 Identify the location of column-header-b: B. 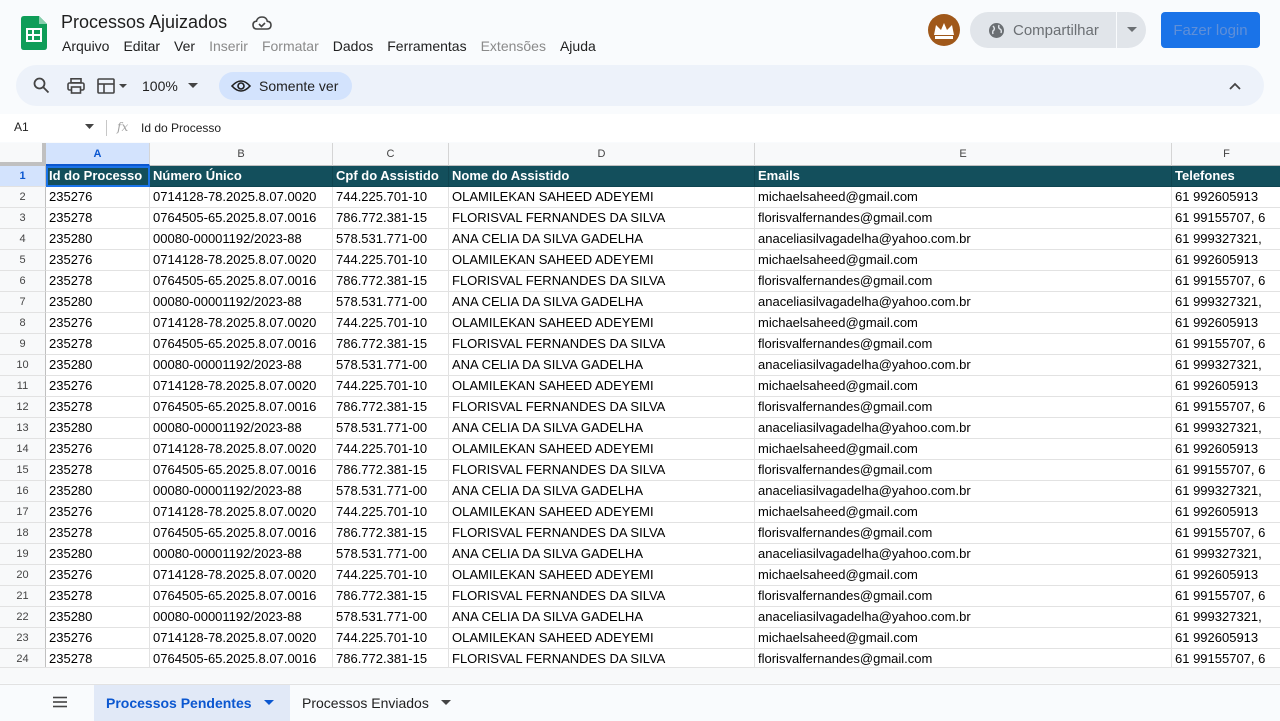
(241, 154).